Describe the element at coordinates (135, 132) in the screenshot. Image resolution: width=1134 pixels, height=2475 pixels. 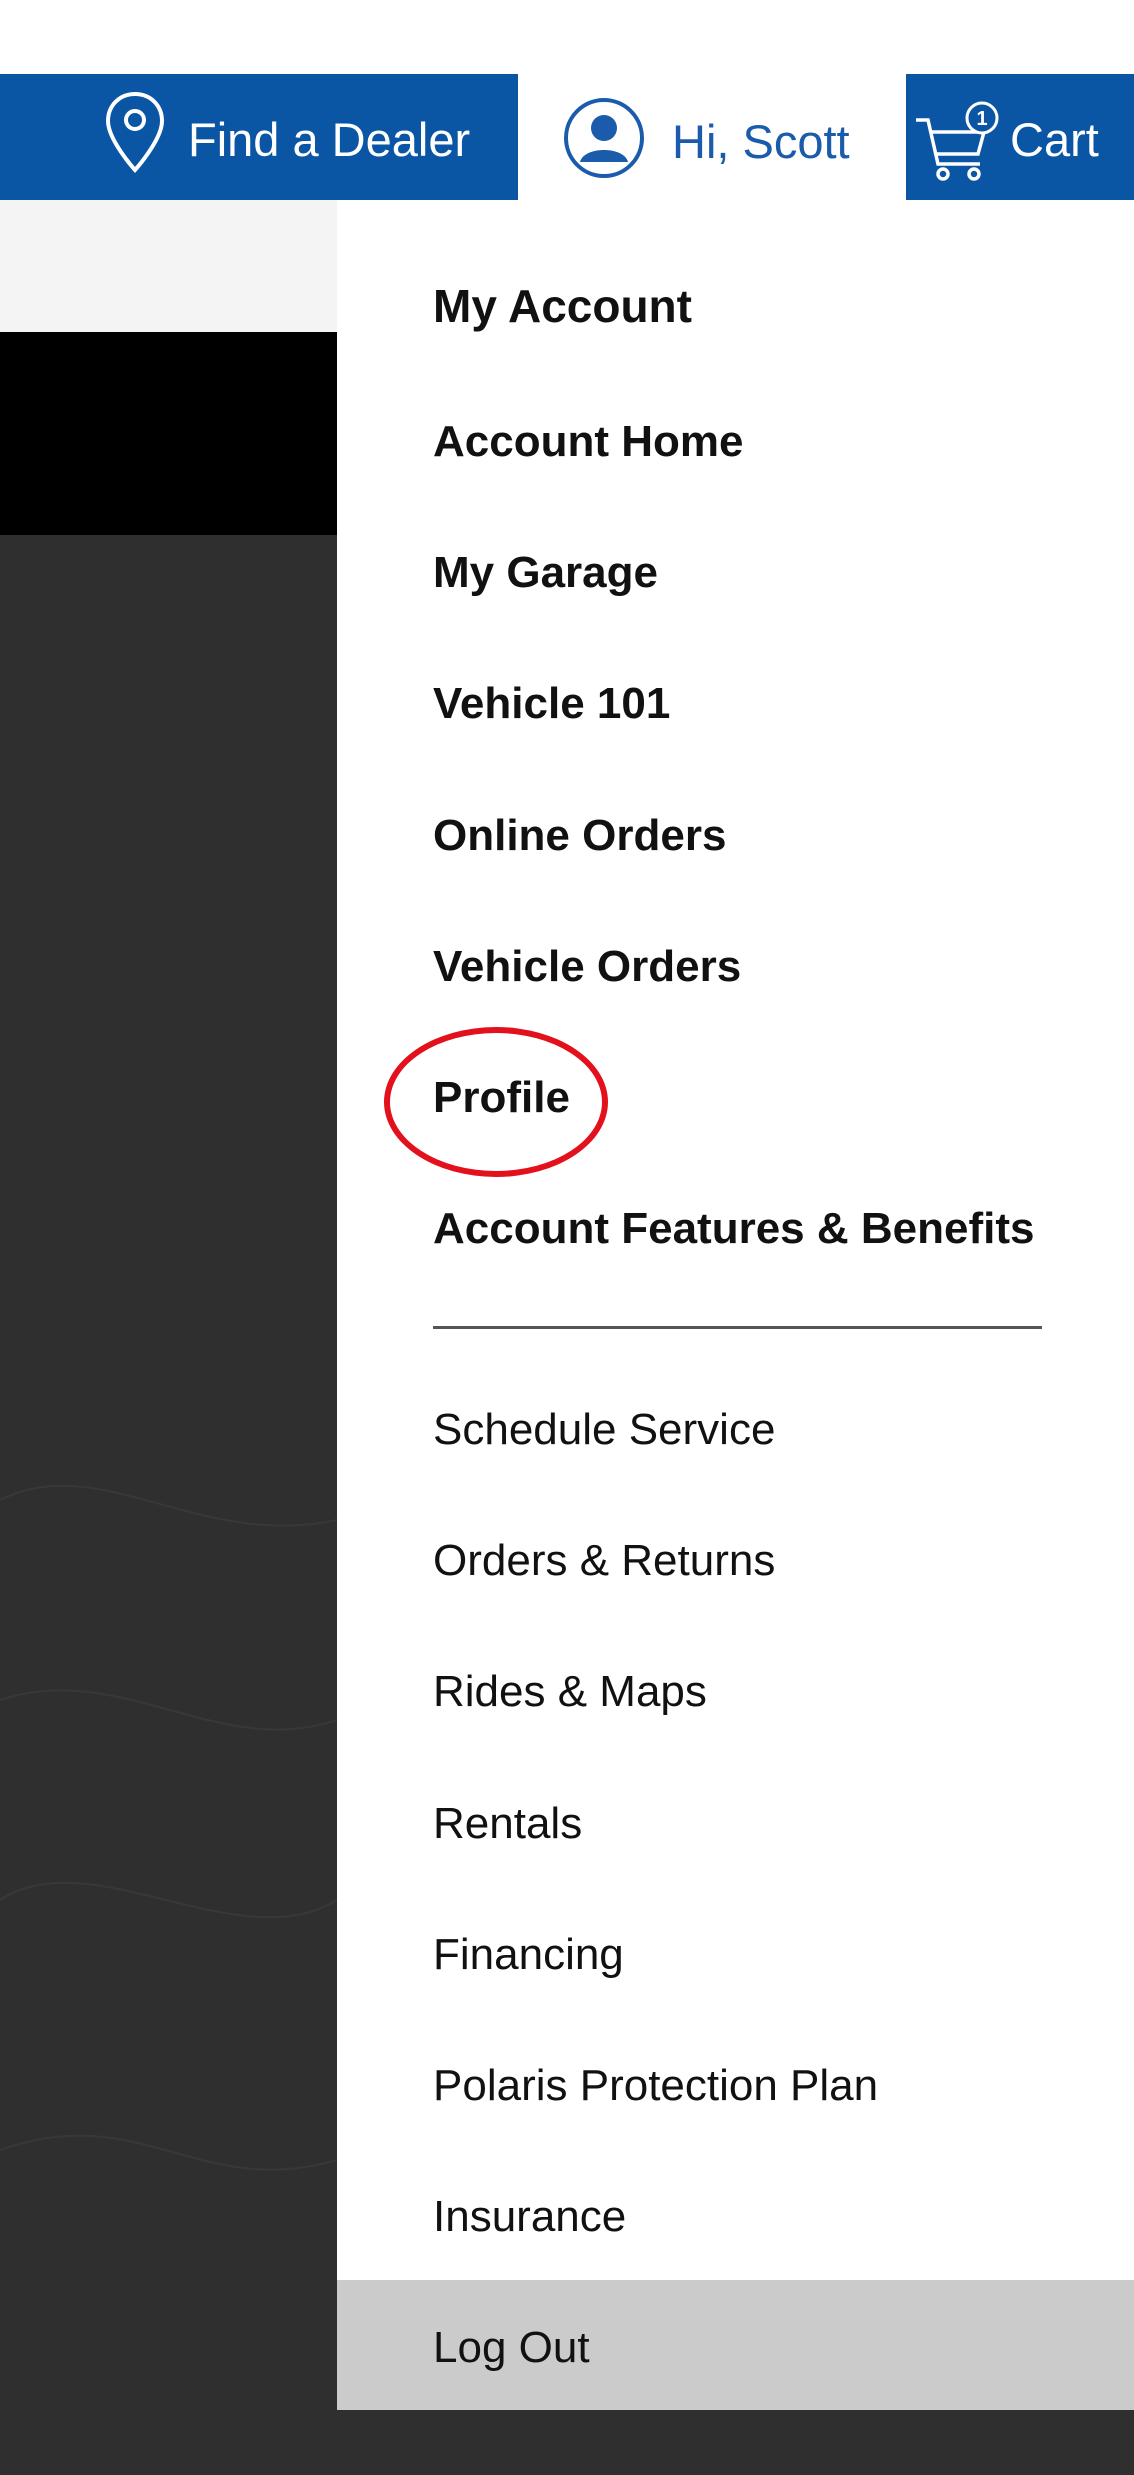
I see `map-pin-icon` at that location.